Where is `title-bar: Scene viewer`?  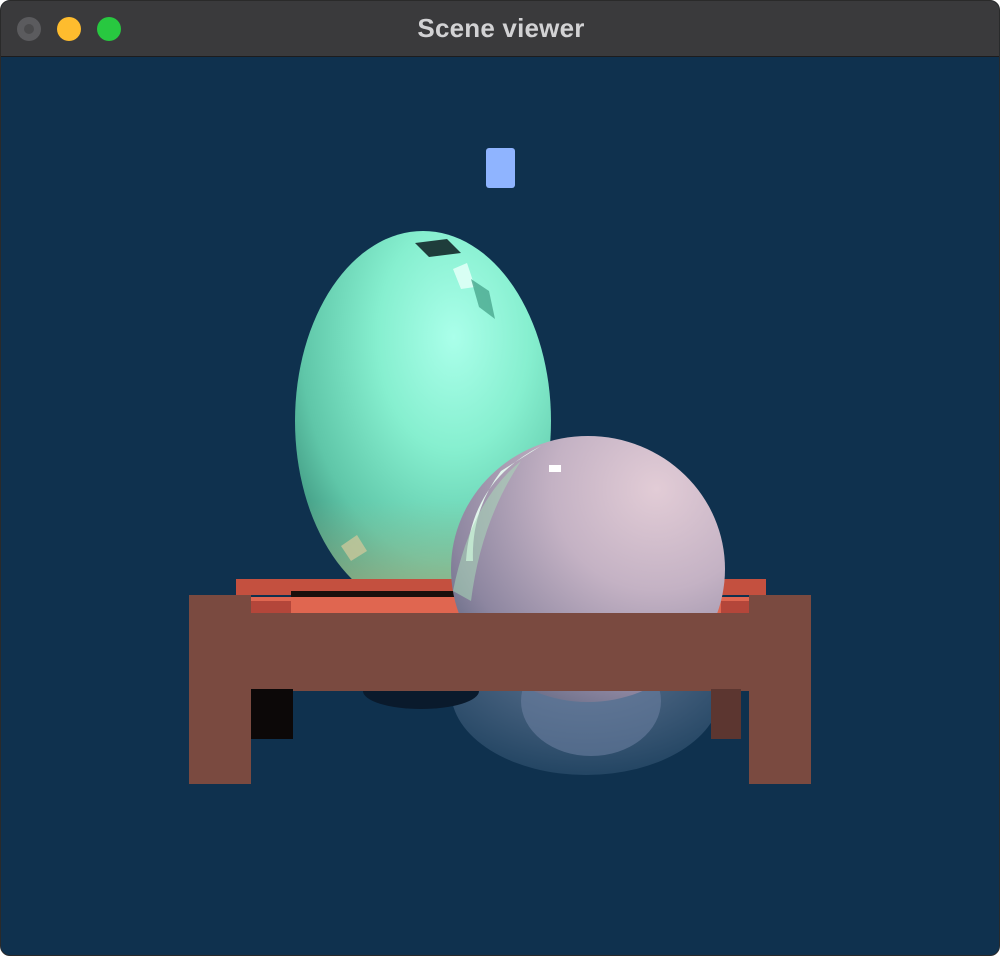 title-bar: Scene viewer is located at coordinates (500, 29).